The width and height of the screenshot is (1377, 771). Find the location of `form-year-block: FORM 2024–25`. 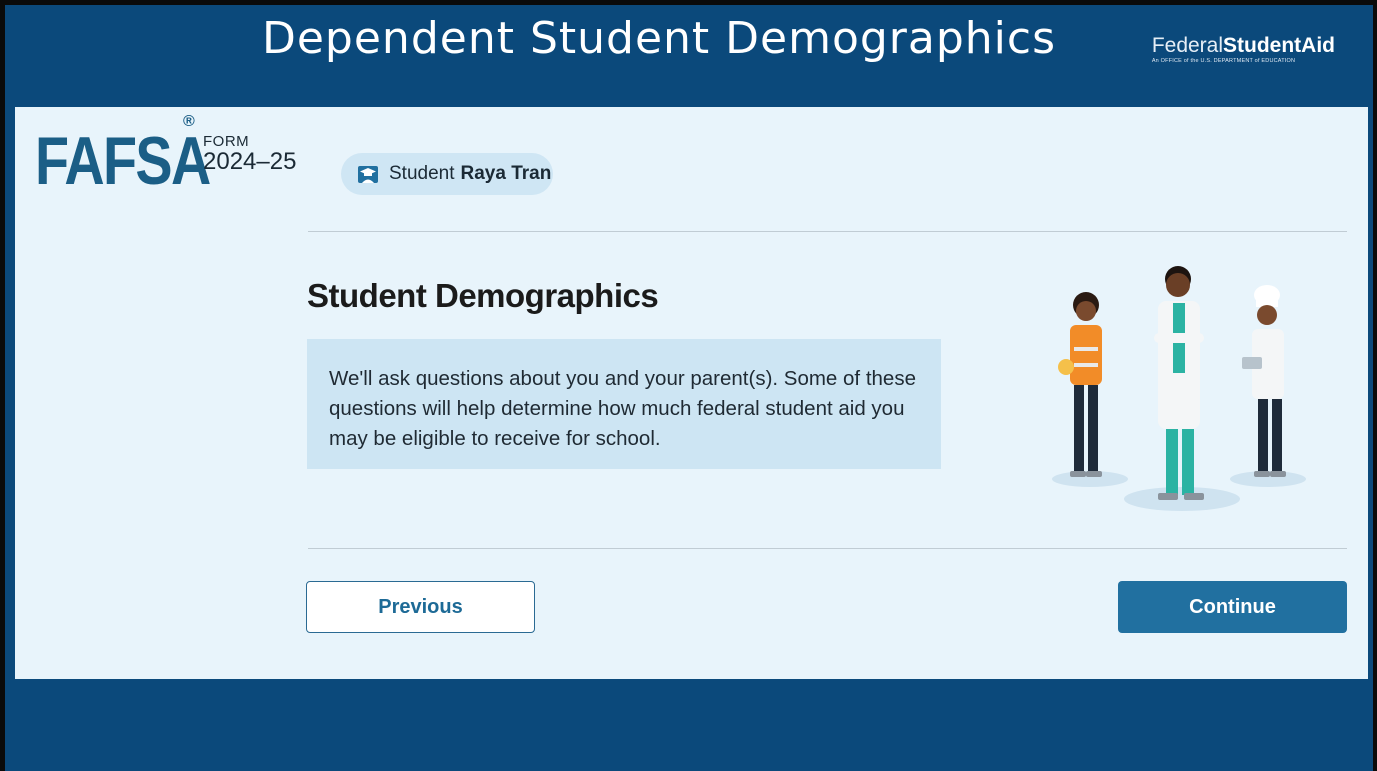

form-year-block: FORM 2024–25 is located at coordinates (249, 154).